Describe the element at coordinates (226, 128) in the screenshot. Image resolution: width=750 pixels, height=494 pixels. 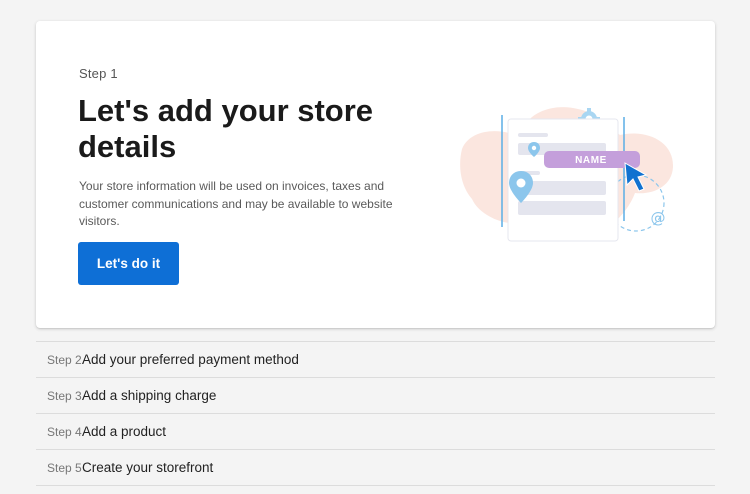
I see `page-title: Let's add your store details` at that location.